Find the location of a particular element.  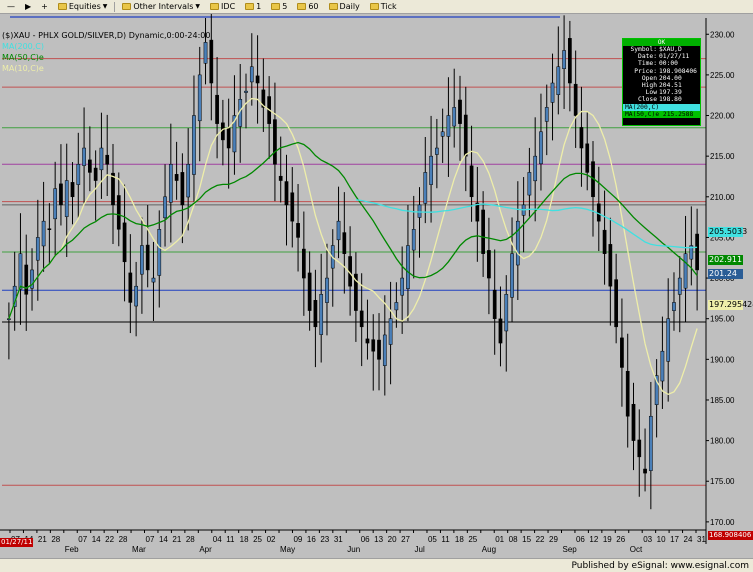

interval-60-label: 60 is located at coordinates (313, 6).